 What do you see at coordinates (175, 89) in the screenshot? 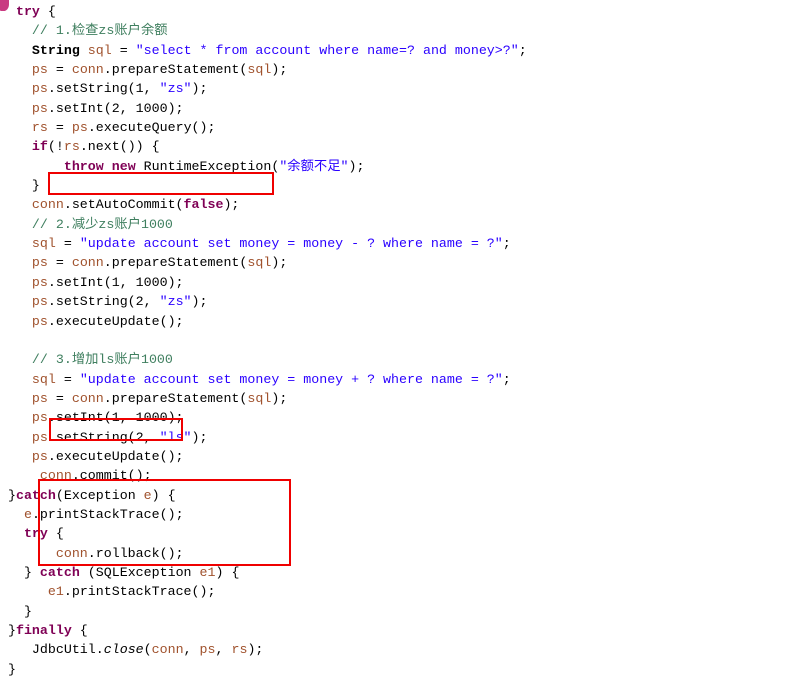
I see `code-token-str: "zs"` at bounding box center [175, 89].